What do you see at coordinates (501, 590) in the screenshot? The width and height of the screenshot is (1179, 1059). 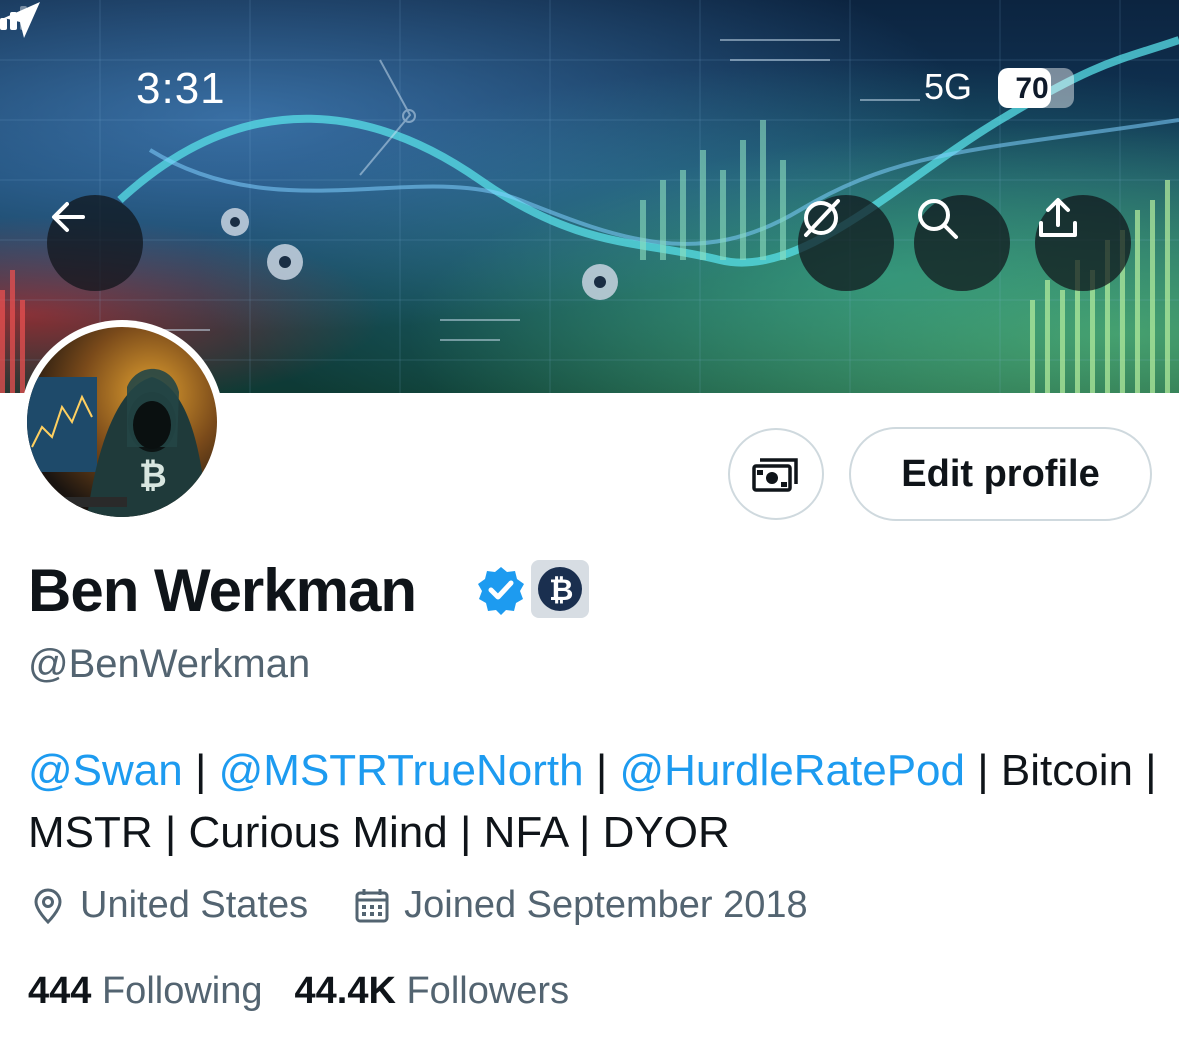 I see `verified-badge-icon` at bounding box center [501, 590].